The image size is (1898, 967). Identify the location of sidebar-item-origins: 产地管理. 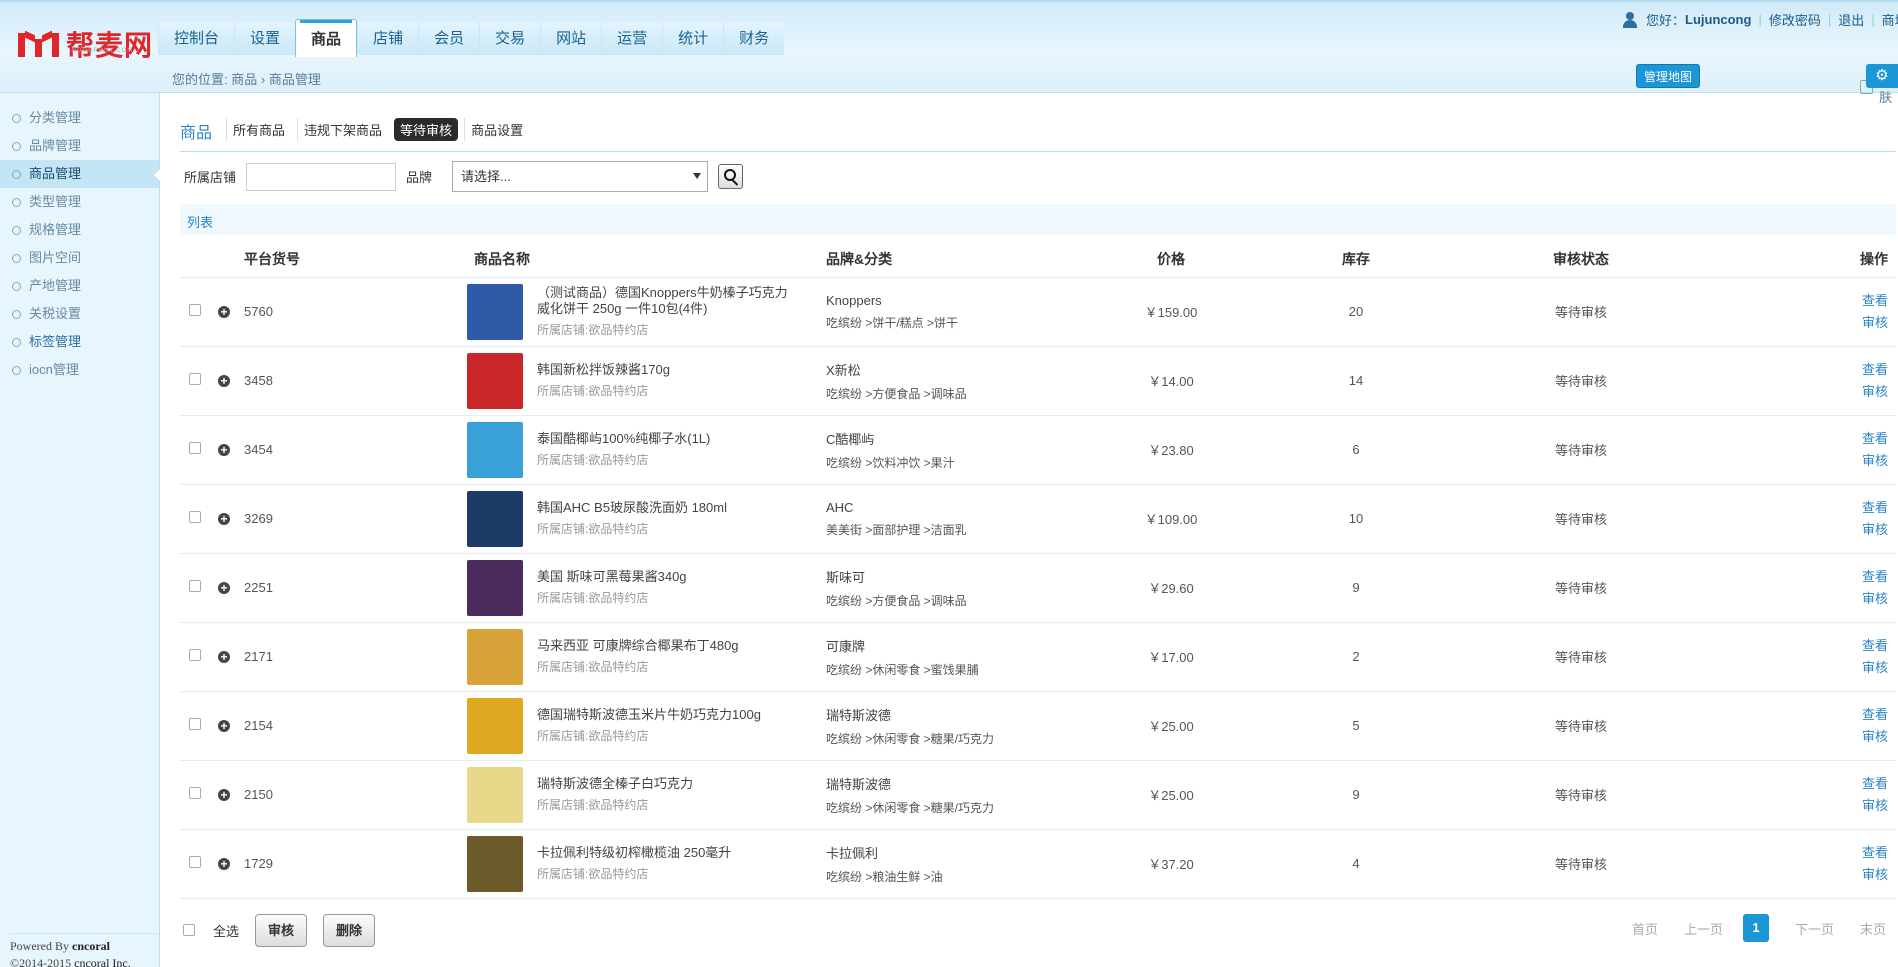
(79, 286).